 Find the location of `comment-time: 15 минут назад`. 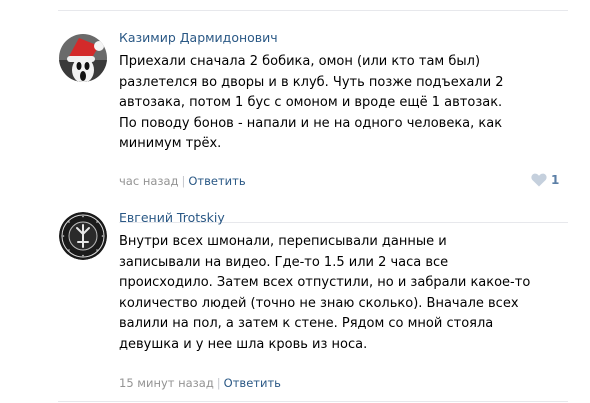

comment-time: 15 минут назад is located at coordinates (166, 383).